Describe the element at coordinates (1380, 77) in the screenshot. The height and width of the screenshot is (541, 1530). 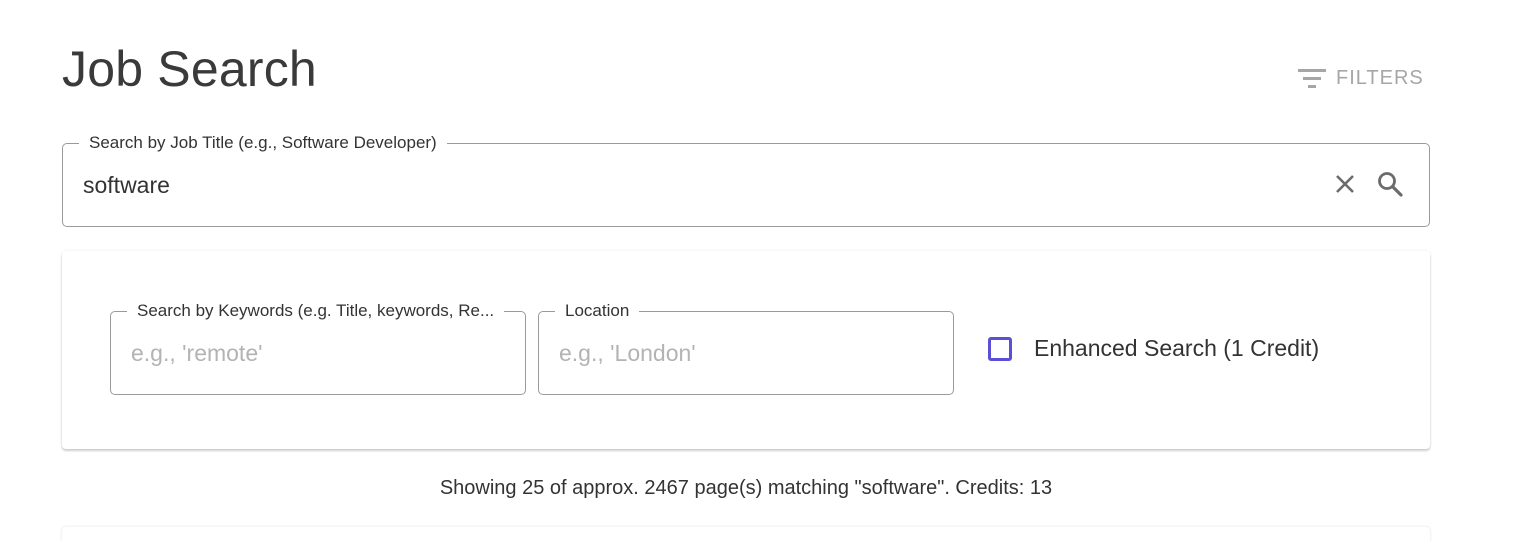
I see `filters-label: FILTERS` at that location.